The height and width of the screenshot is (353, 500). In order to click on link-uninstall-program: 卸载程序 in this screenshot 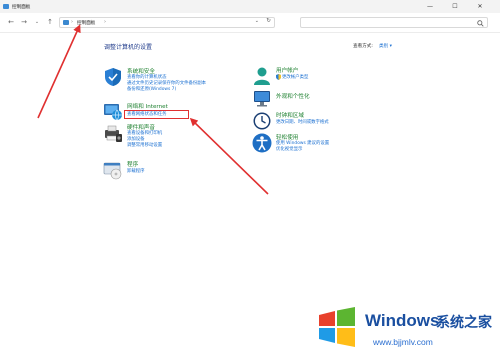, I will do `click(136, 171)`.